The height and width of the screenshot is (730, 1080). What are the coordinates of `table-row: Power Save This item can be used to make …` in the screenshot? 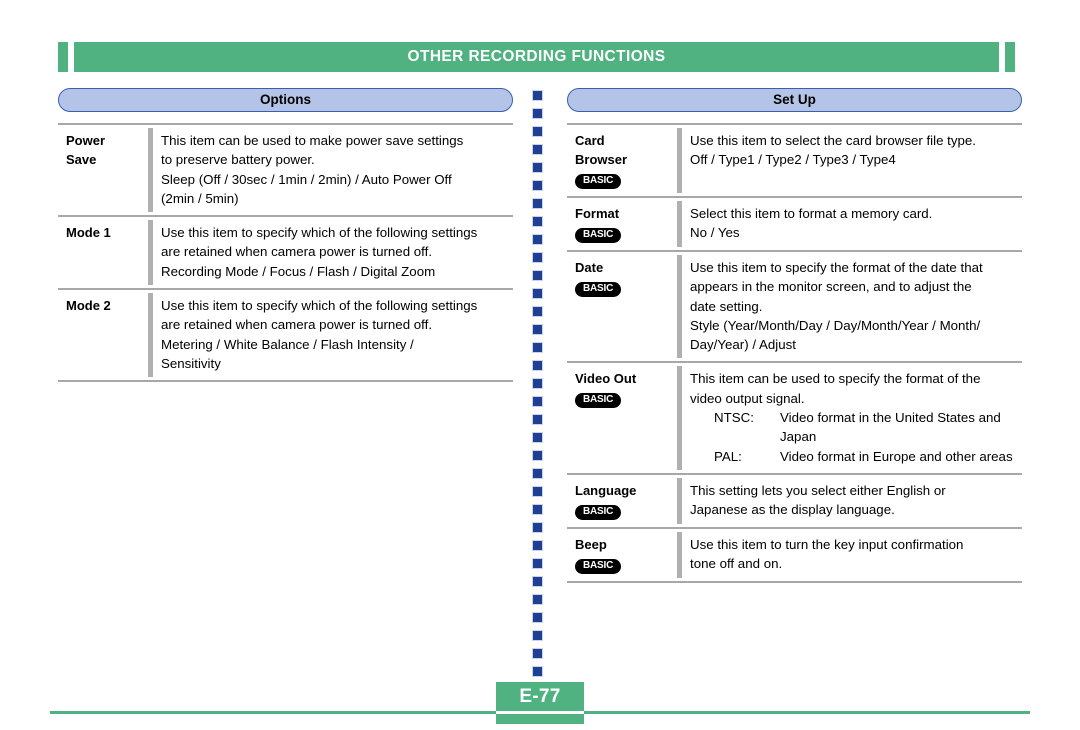 It's located at (285, 169).